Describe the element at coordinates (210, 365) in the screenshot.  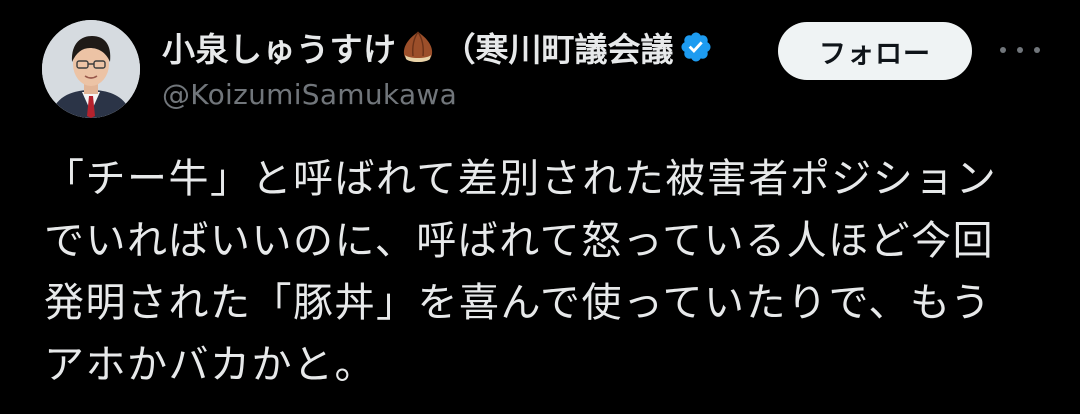
I see `tweet-line: アホかバカかと。` at that location.